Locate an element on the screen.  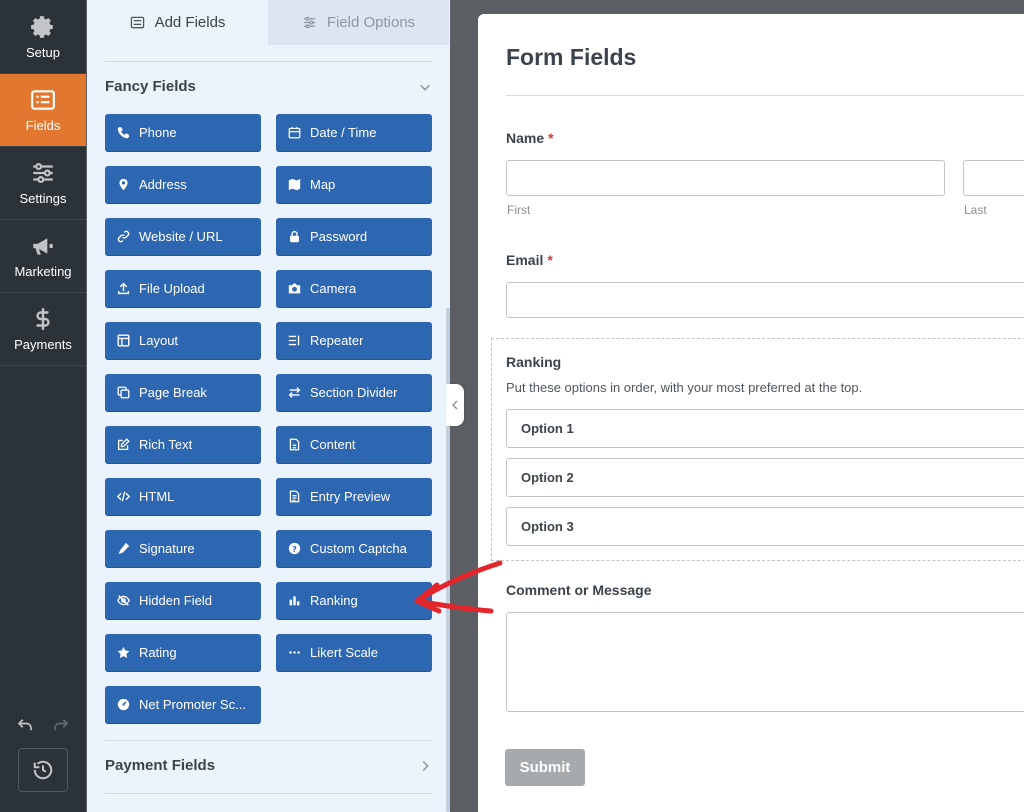
sliders-icon is located at coordinates (309, 22).